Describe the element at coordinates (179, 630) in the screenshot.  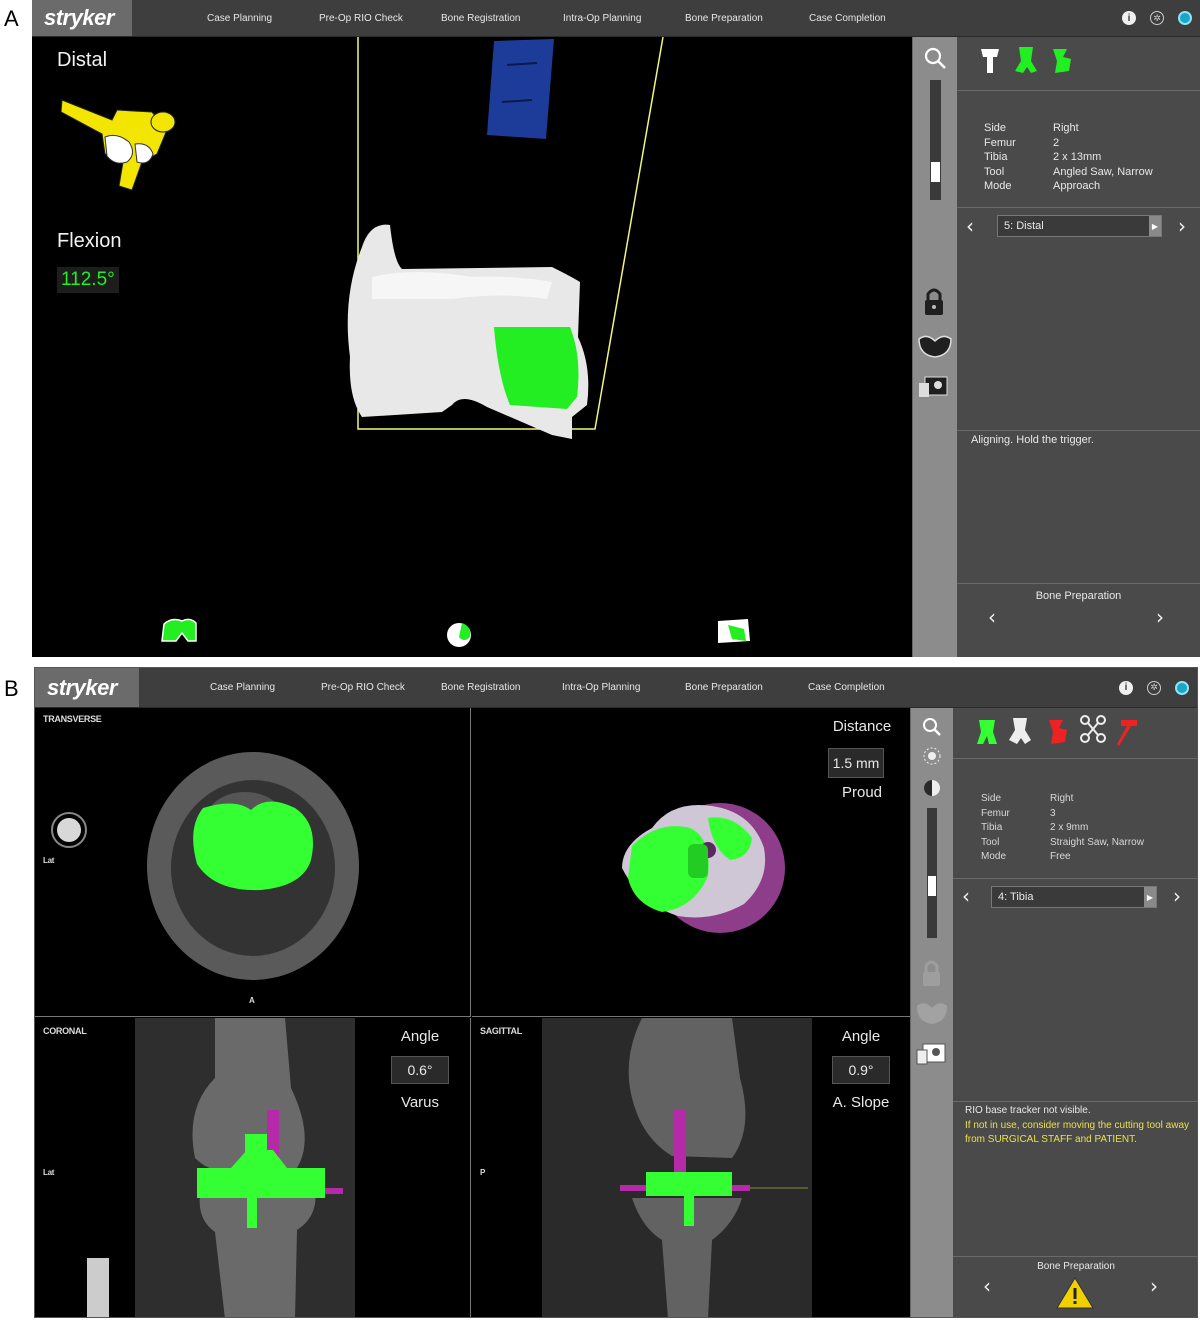
I see `femur-front-icon` at that location.